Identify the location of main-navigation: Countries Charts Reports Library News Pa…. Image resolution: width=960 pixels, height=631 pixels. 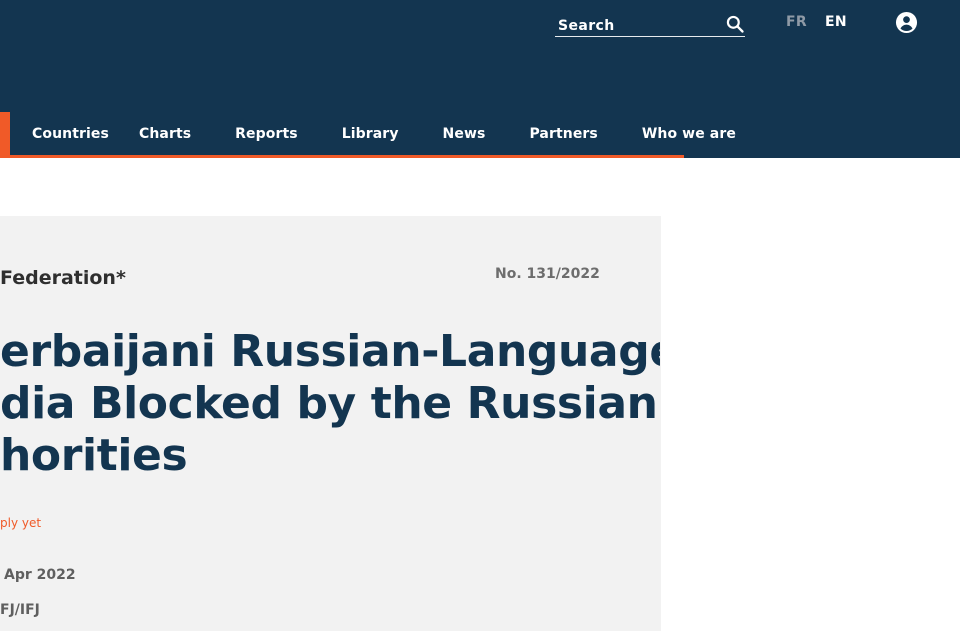
(373, 133).